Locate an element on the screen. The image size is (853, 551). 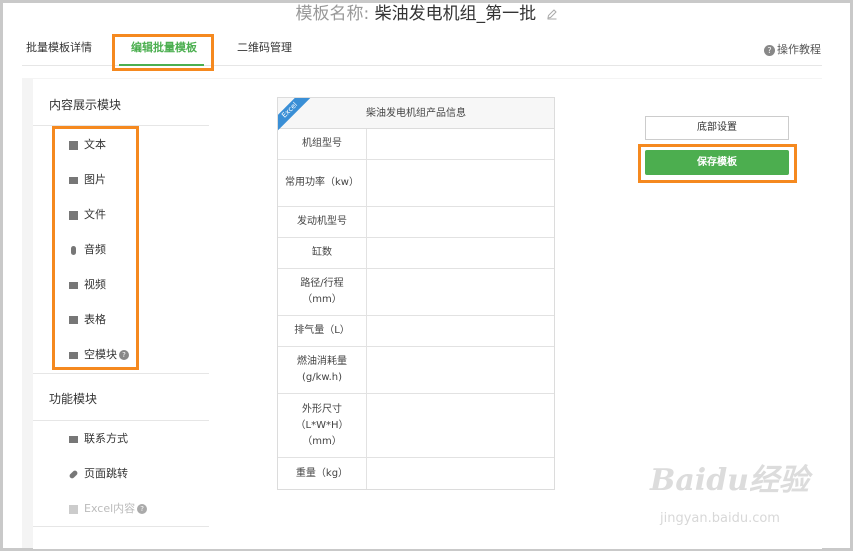
table-header: Excel 柴油发电机组产品信息 is located at coordinates (416, 115).